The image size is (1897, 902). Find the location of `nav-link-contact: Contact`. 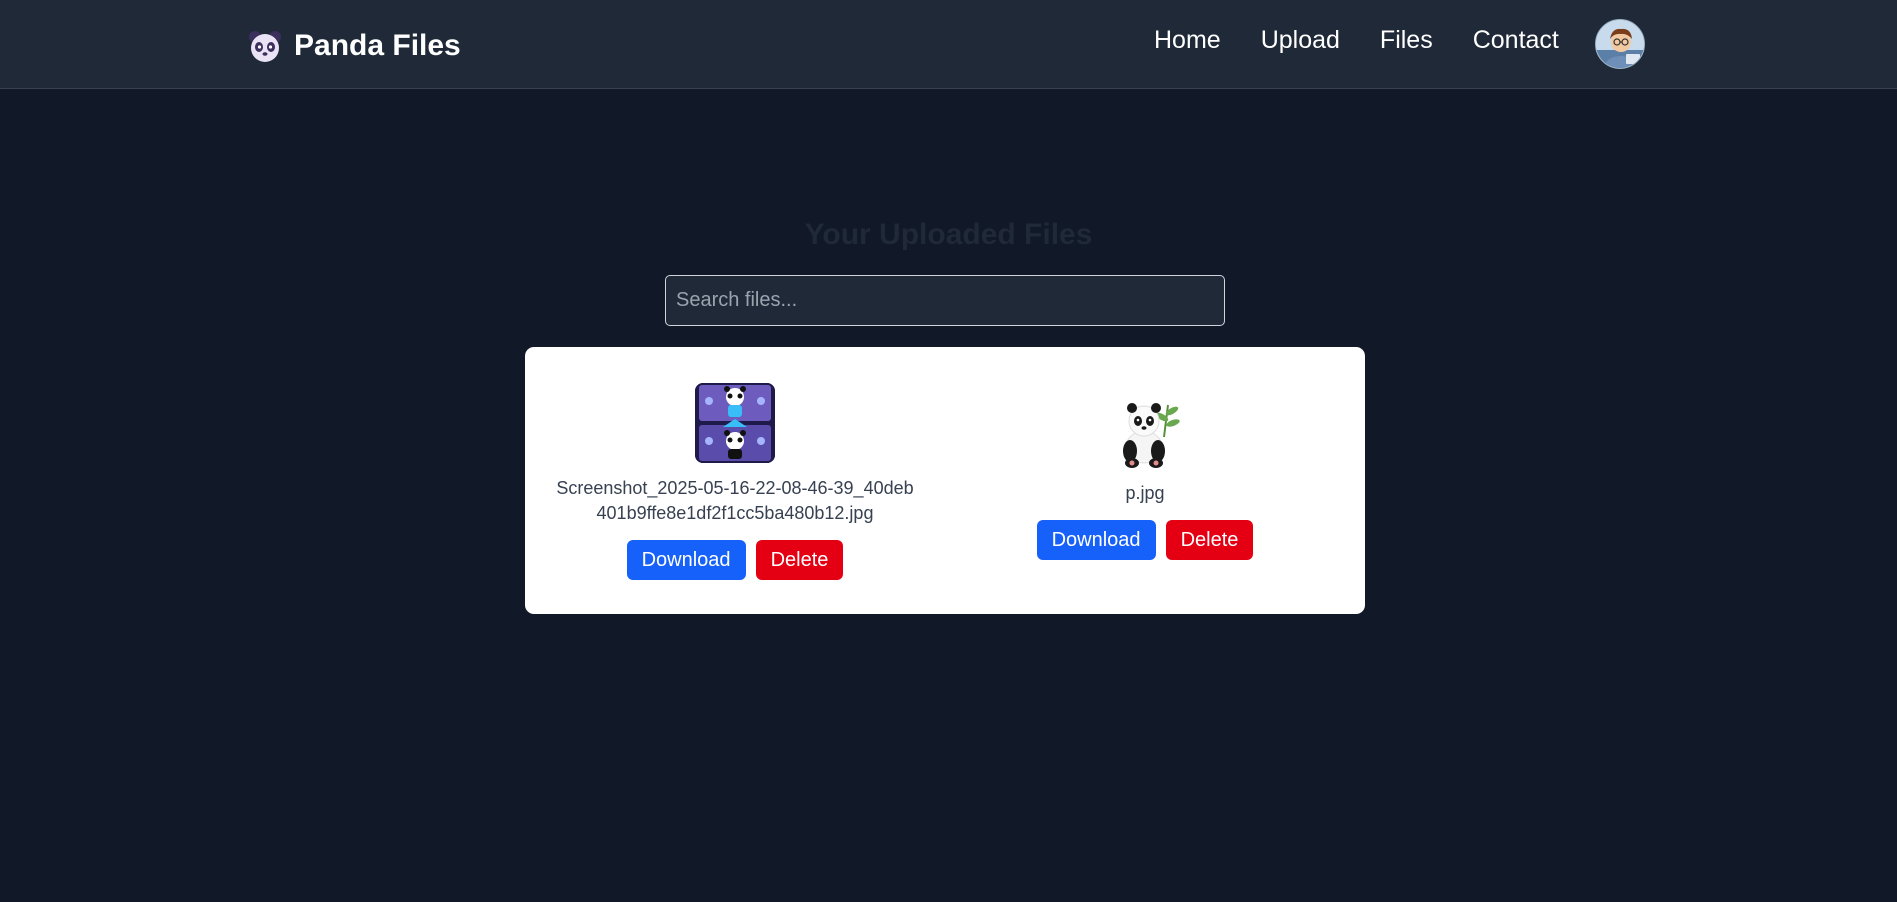

nav-link-contact: Contact is located at coordinates (1516, 40).